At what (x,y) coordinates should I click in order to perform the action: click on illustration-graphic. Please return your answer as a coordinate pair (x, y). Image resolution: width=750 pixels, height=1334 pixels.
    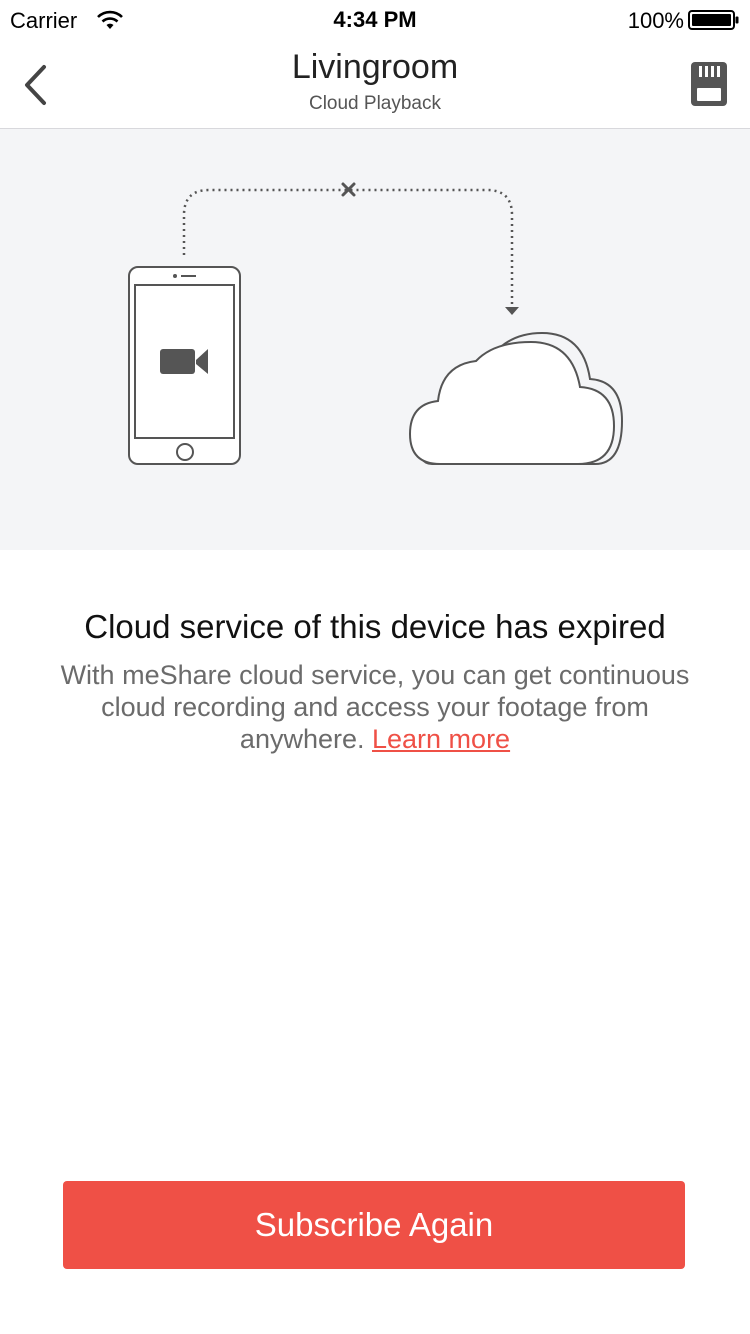
    Looking at the image, I should click on (376, 323).